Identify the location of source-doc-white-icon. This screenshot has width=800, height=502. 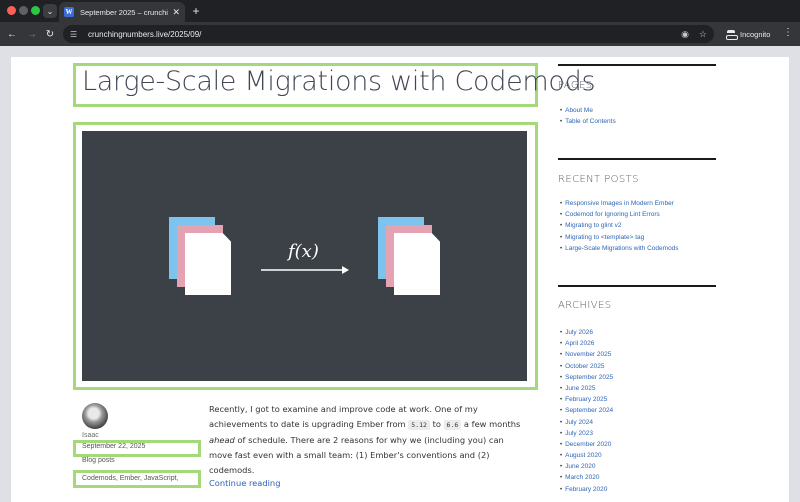
(208, 264).